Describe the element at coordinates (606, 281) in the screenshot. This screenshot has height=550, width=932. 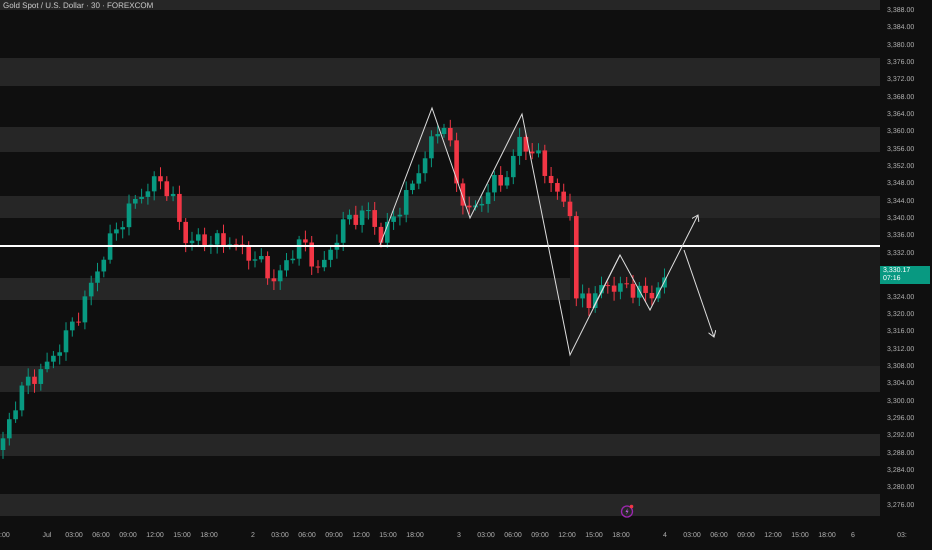
I see `trend-line` at that location.